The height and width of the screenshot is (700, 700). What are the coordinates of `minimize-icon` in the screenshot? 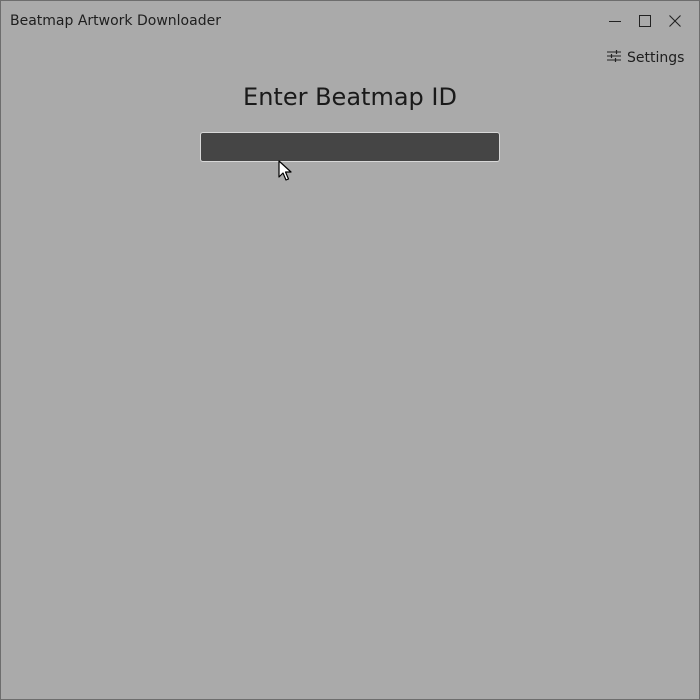 It's located at (615, 21).